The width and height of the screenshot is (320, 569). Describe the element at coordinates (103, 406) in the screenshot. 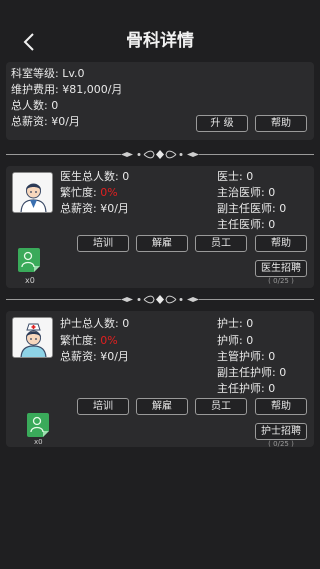

I see `nurse-train-button: 培训` at that location.